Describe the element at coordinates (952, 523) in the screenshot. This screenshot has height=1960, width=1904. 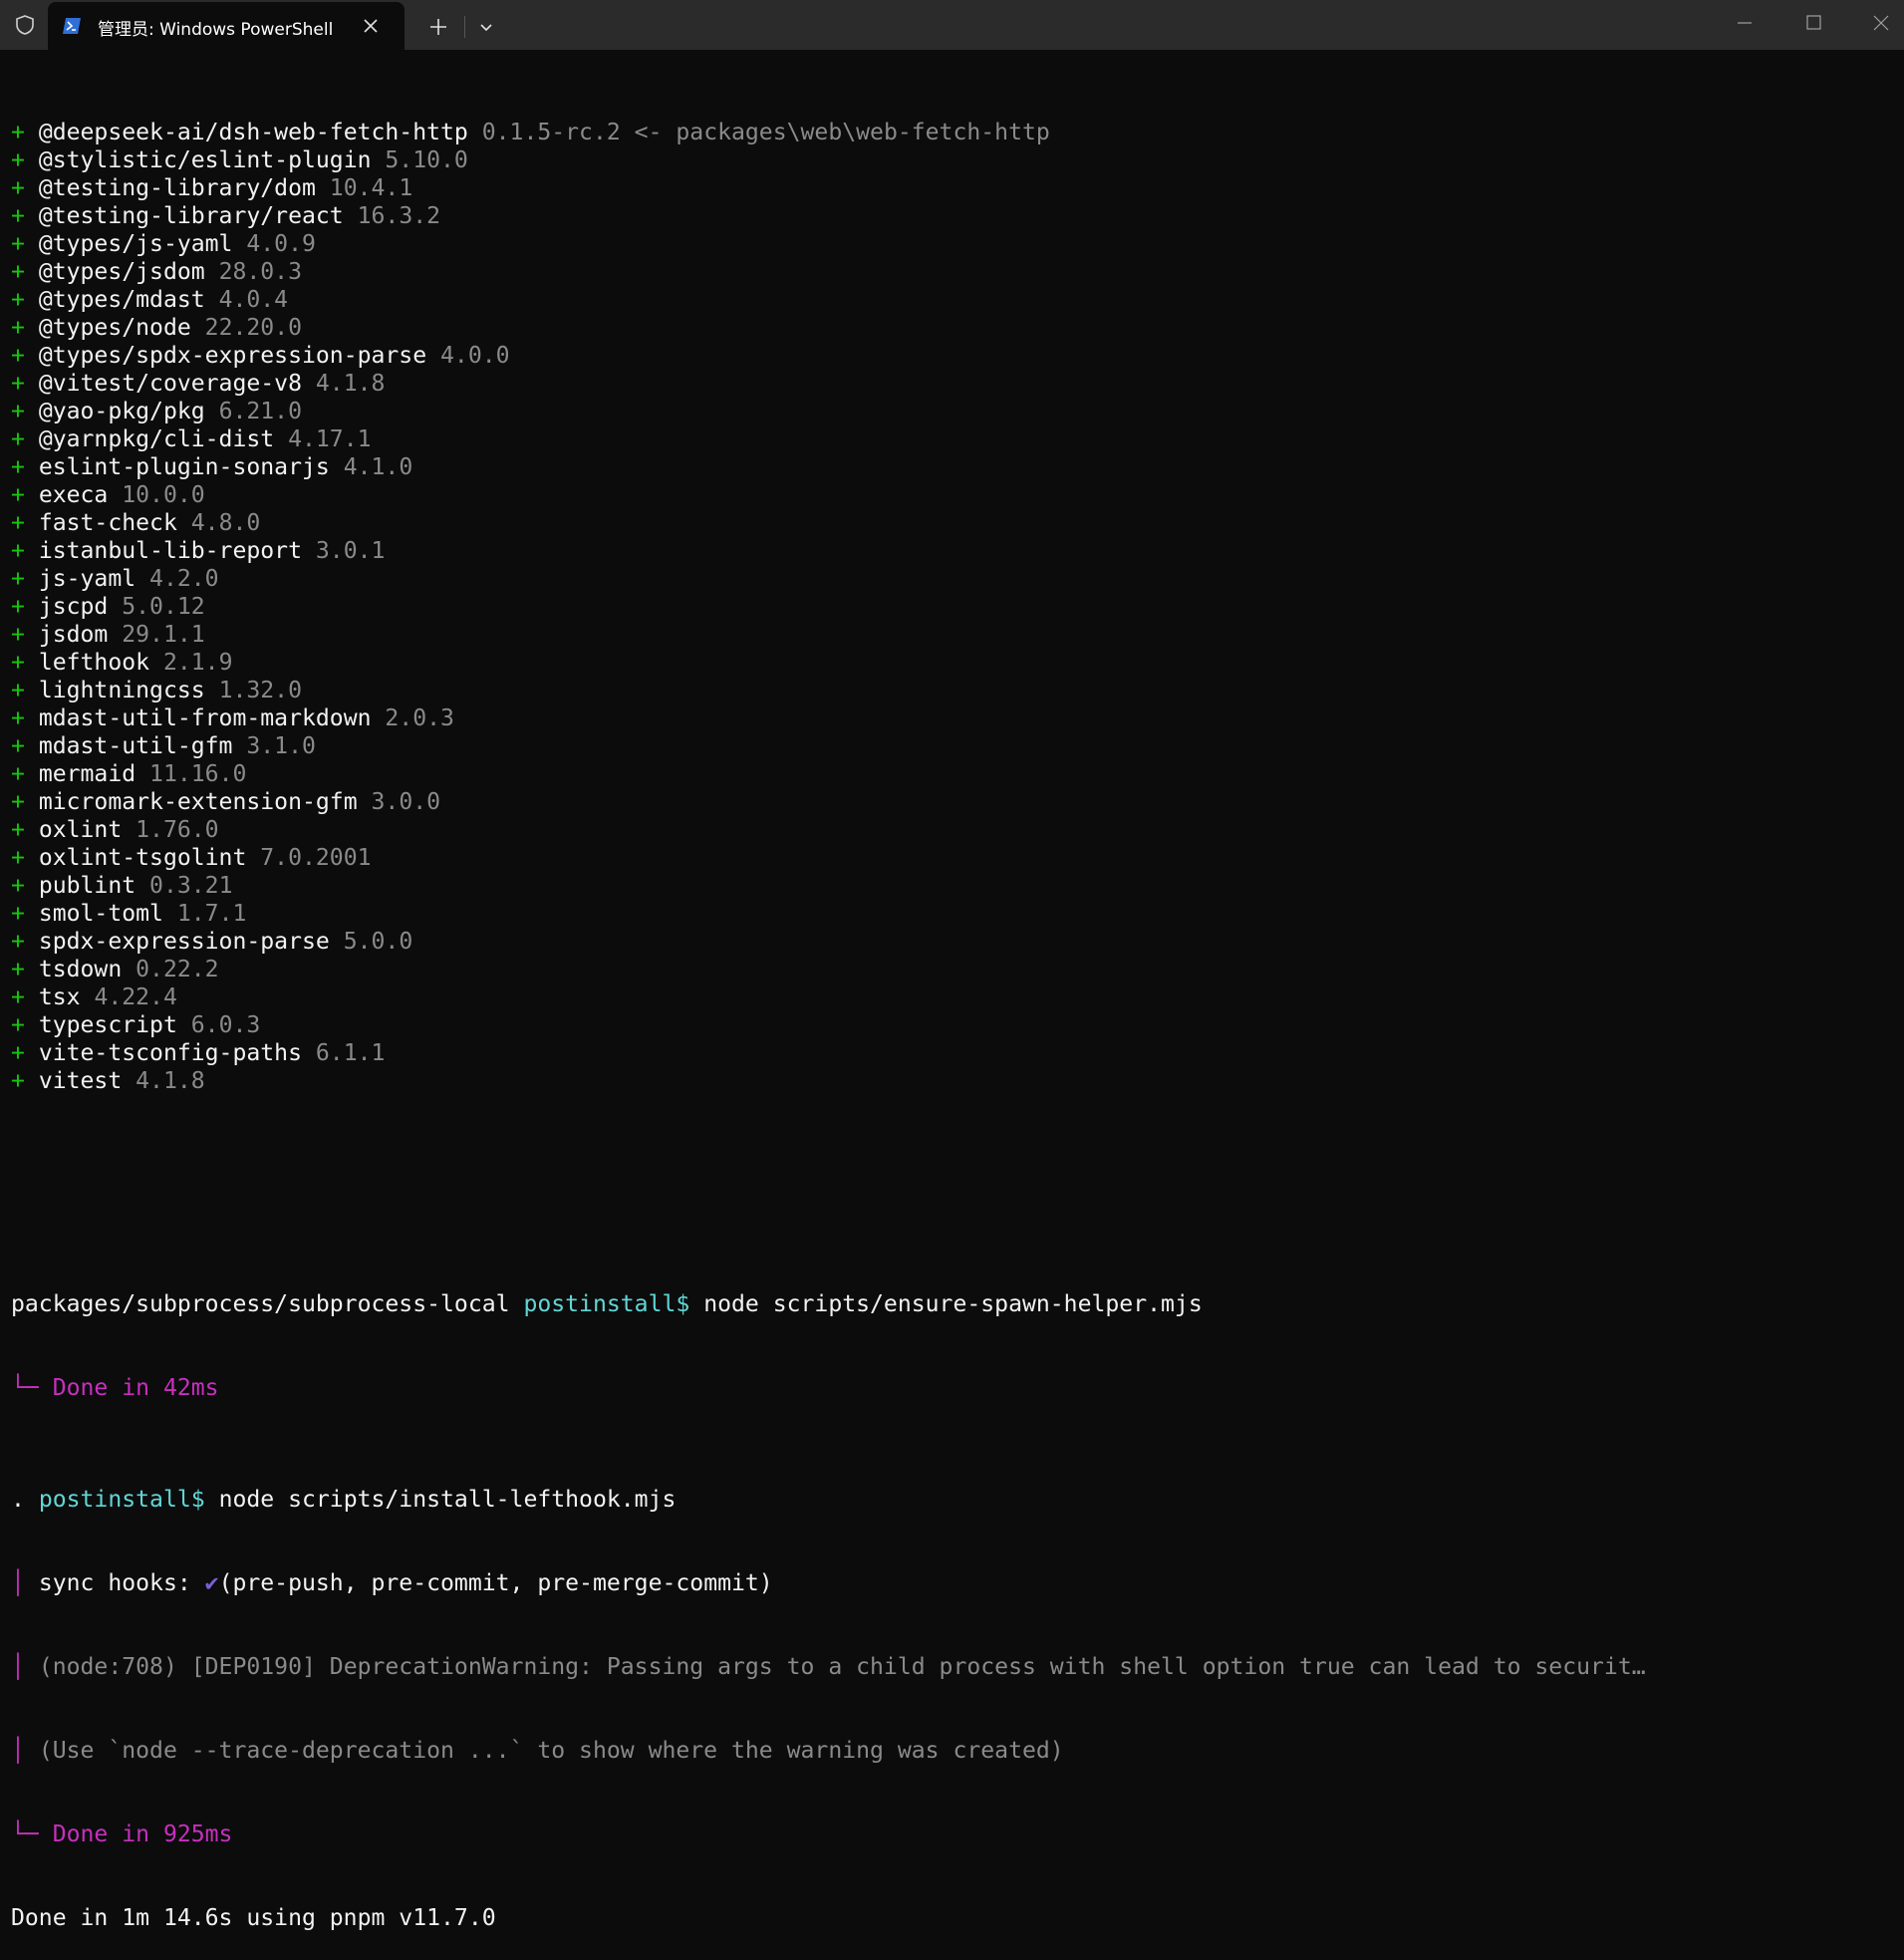
I see `package-row: + fast-check 4.8.0` at that location.